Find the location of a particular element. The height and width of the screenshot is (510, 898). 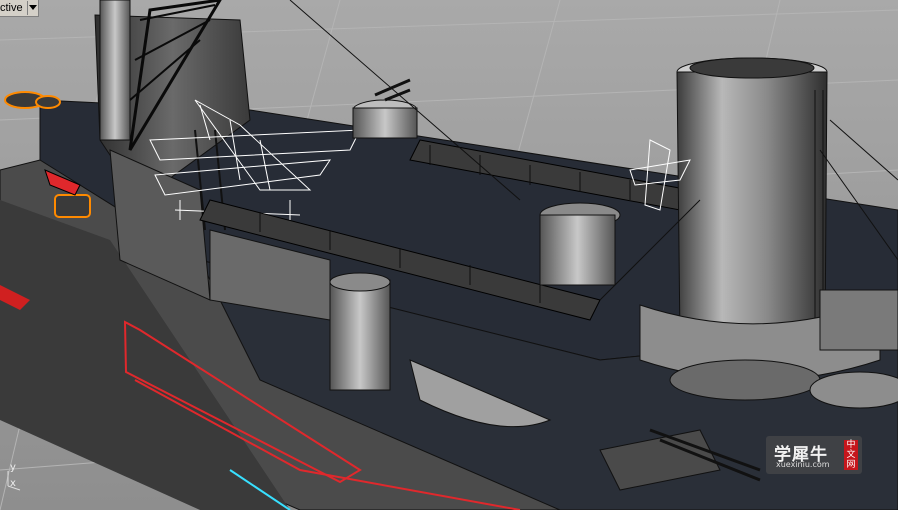

right-tub is located at coordinates (858, 320).